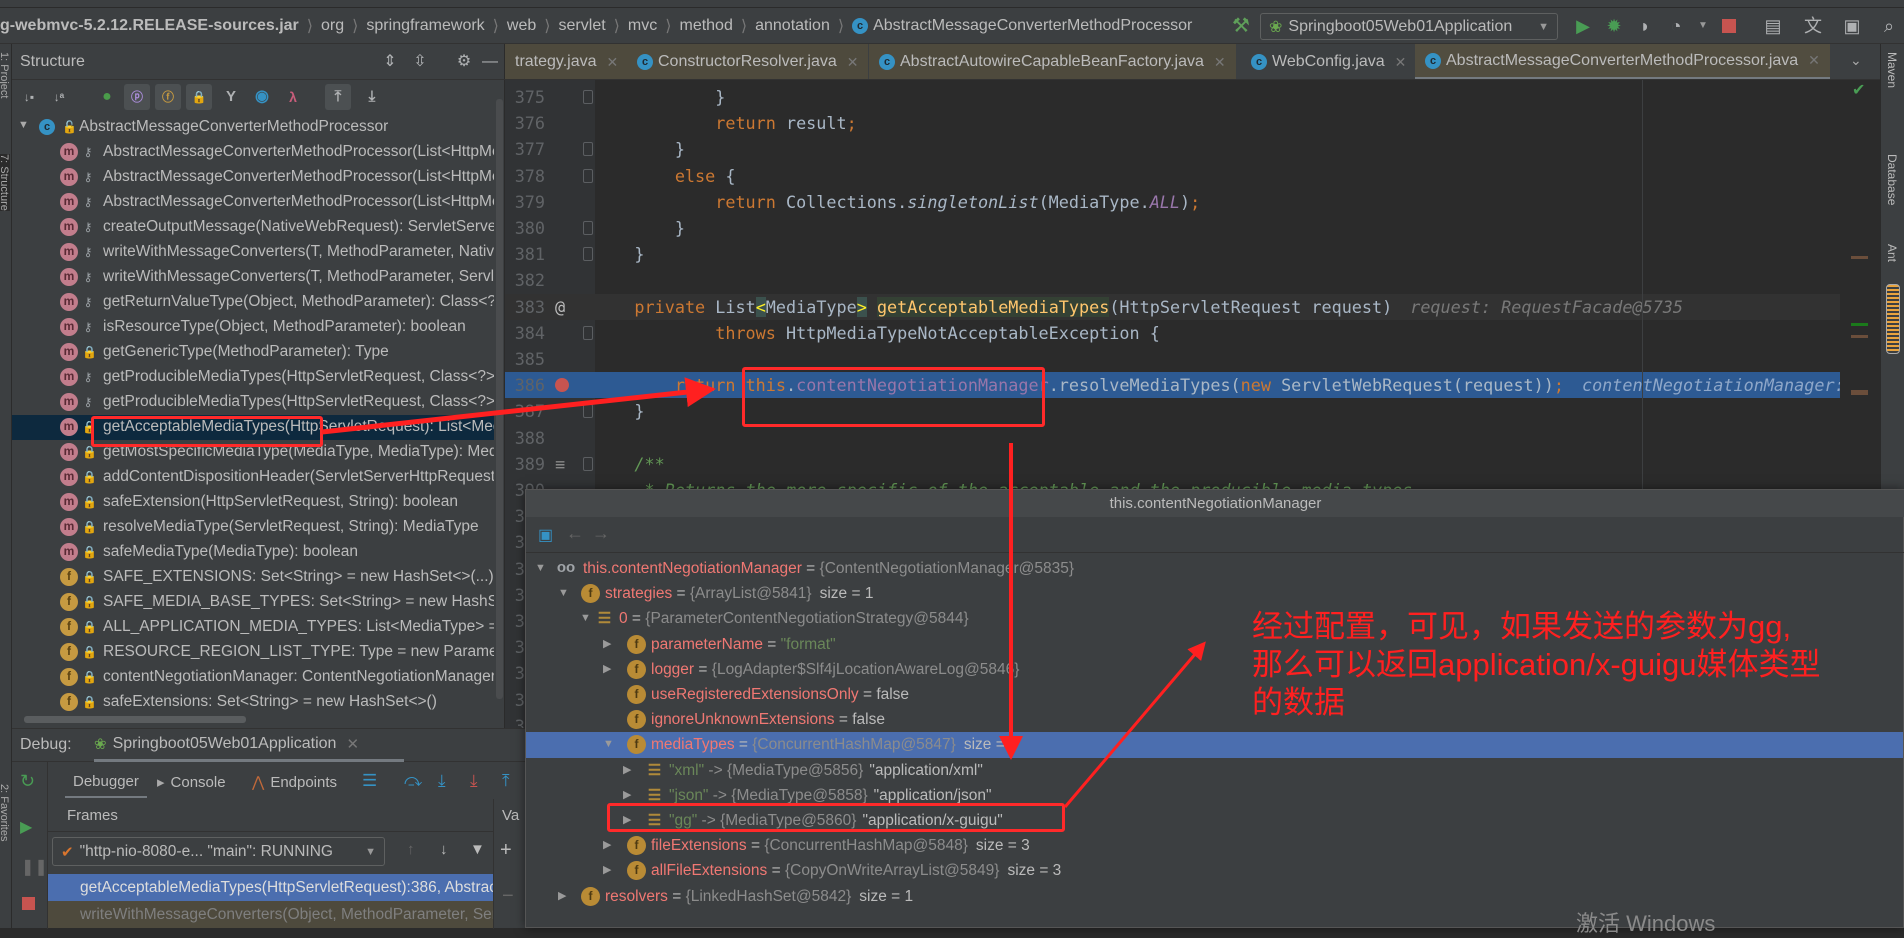 This screenshot has width=1904, height=938. I want to click on annotation-line: 那么可以返回application/x-guigu媒体类型, so click(1536, 664).